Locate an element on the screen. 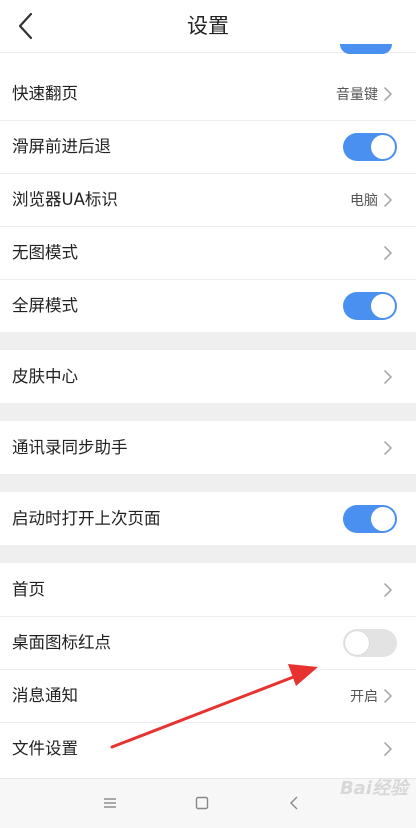 The image size is (416, 828). setting-control: 音量键 is located at coordinates (365, 93).